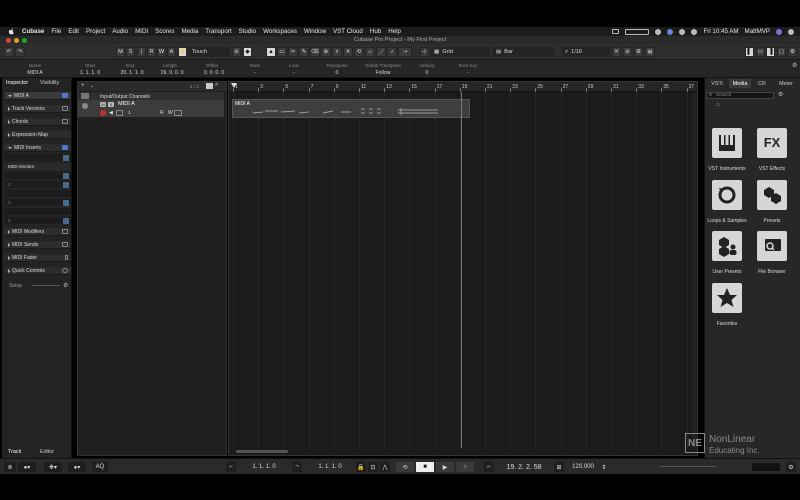  What do you see at coordinates (262, 451) in the screenshot?
I see `horizontal-scroll-thumb` at bounding box center [262, 451].